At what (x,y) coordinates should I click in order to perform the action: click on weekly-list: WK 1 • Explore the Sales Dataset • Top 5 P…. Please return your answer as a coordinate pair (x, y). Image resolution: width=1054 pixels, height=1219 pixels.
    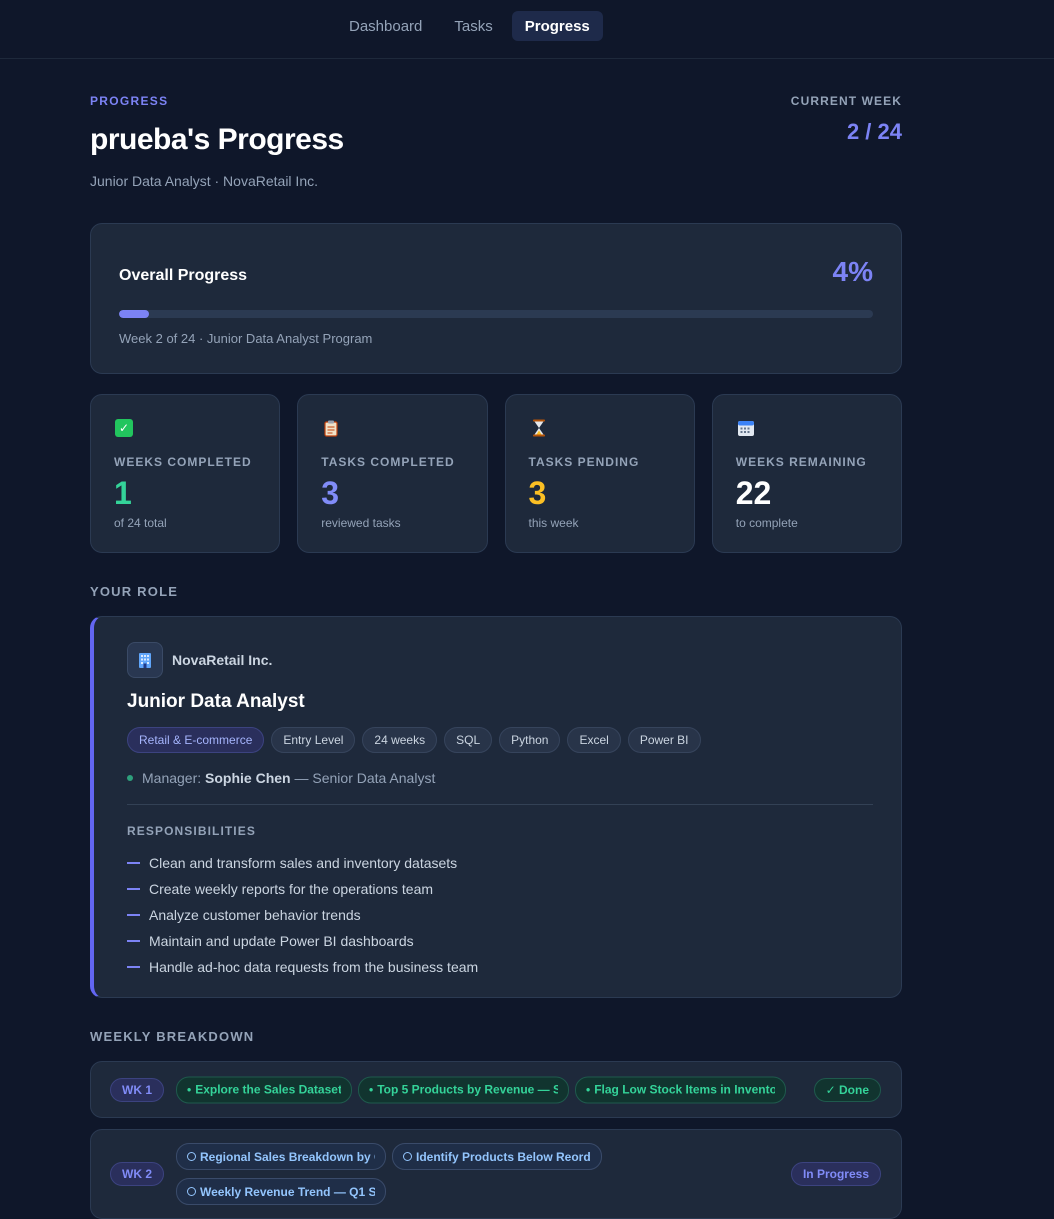
    Looking at the image, I should click on (496, 1140).